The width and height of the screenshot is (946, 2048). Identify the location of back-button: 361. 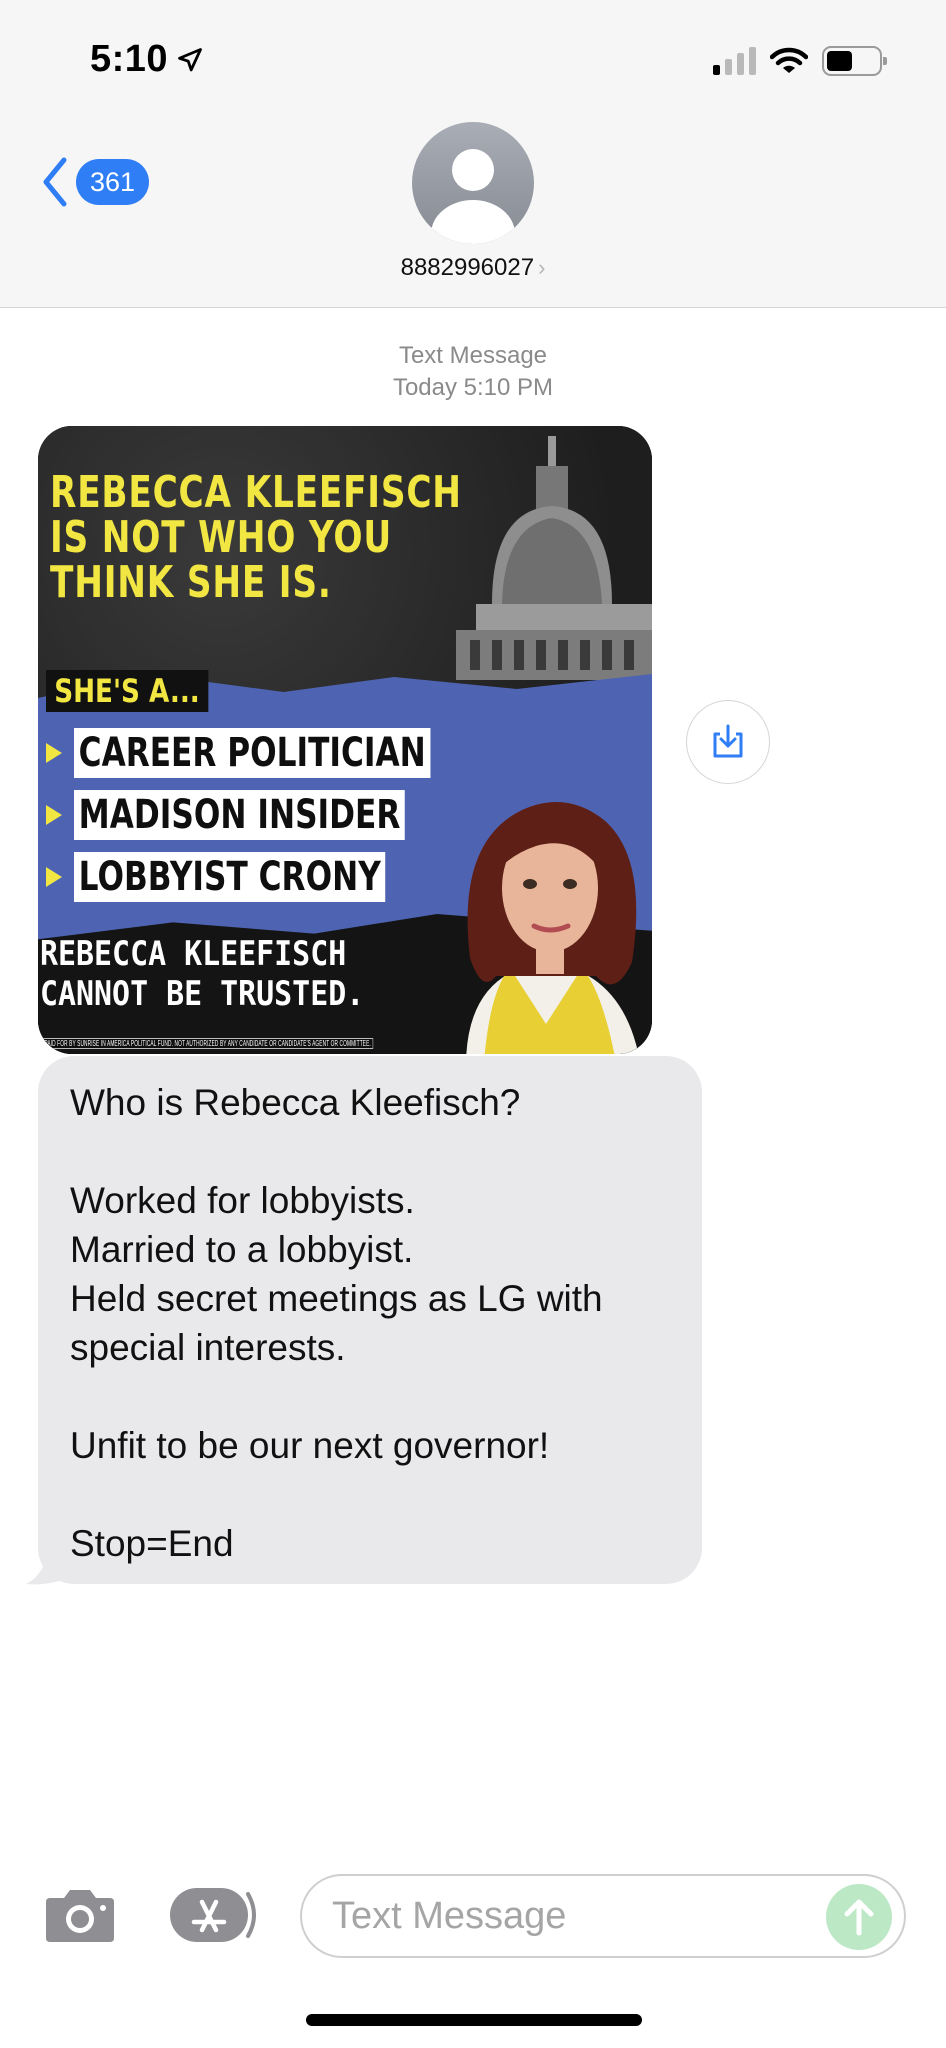
(95, 182).